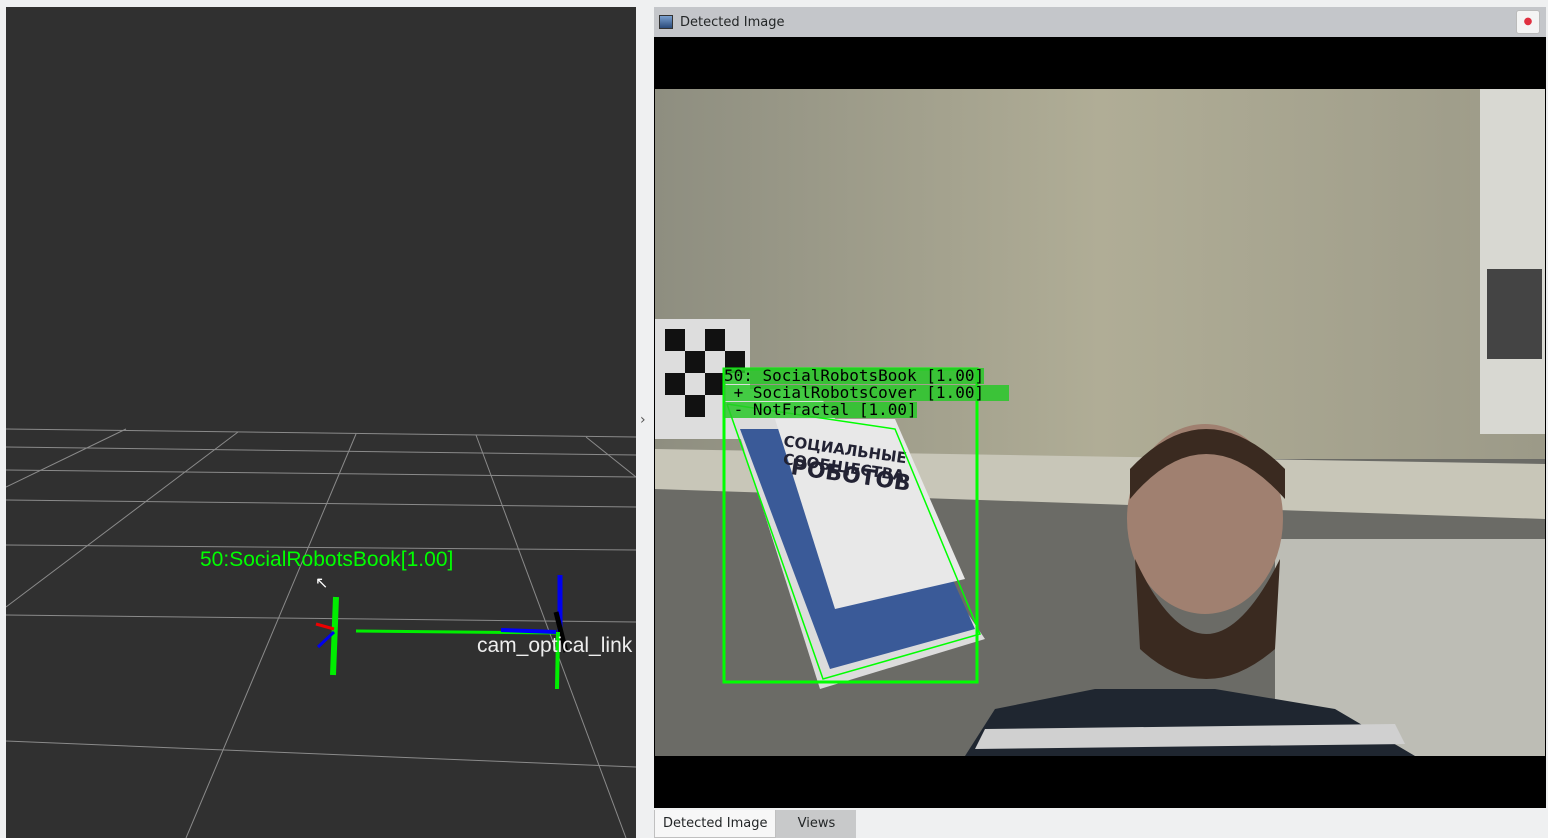 The image size is (1548, 838). I want to click on splitter: ›, so click(645, 422).